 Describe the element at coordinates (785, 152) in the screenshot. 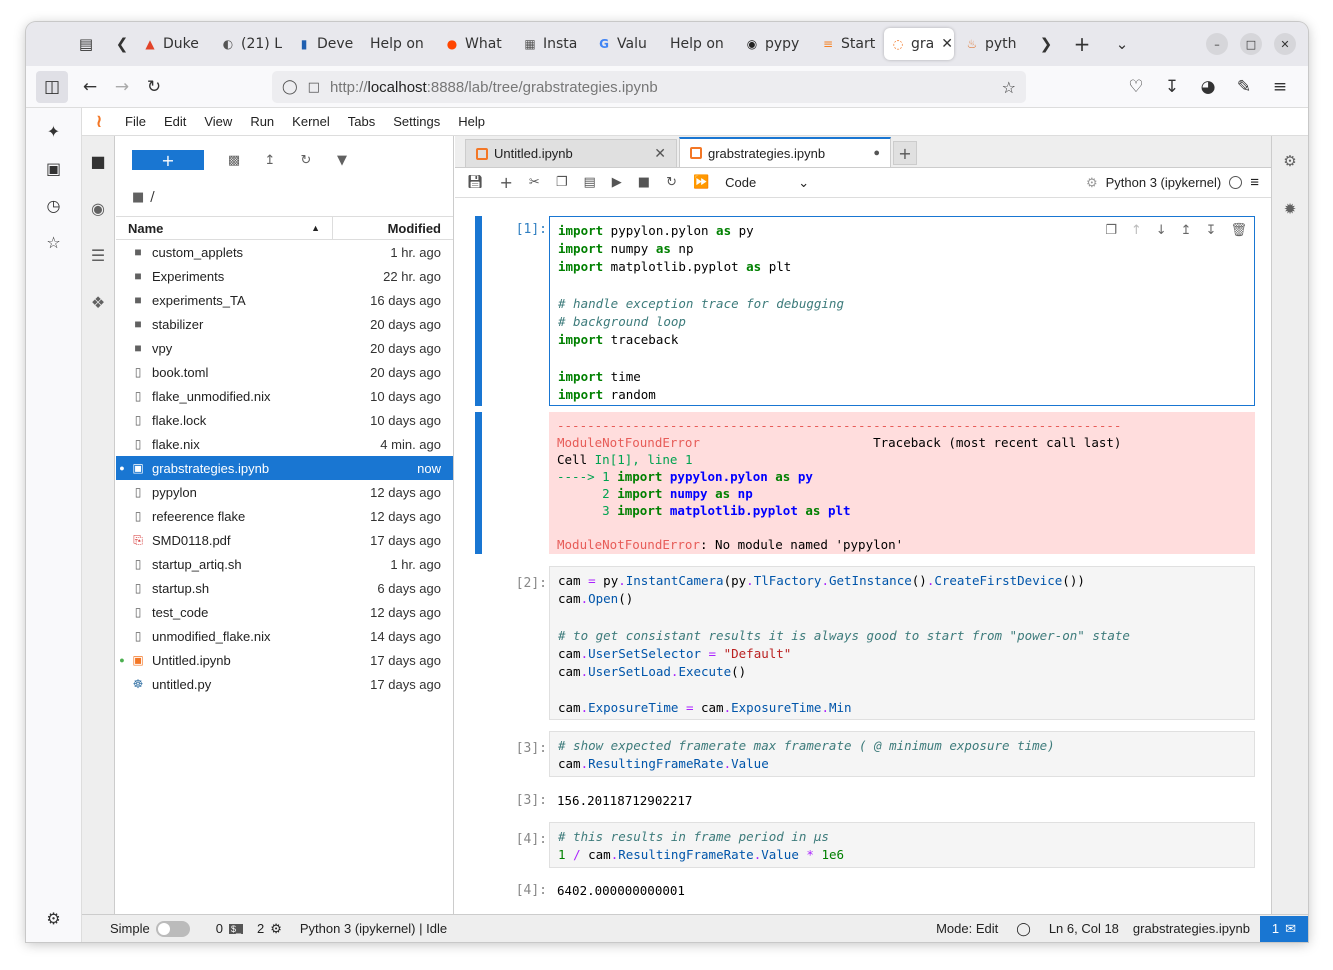

I see `tab-grabstrategies-notebook: grabstrategies.ipynb ●` at that location.